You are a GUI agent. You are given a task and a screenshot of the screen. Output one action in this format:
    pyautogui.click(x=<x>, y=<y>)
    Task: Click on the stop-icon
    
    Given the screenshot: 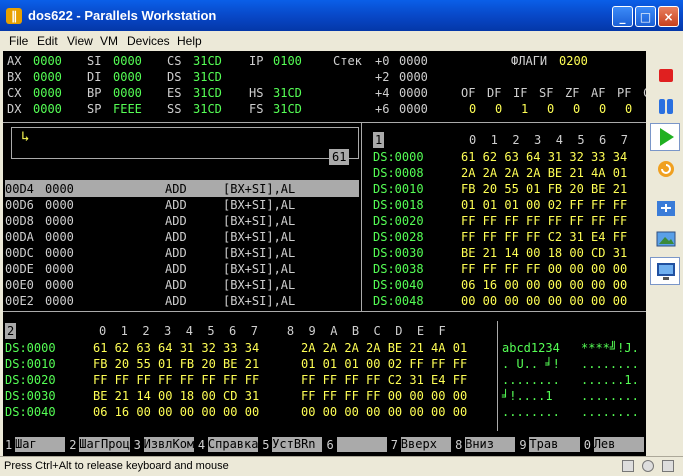 What is the action you would take?
    pyautogui.click(x=666, y=75)
    